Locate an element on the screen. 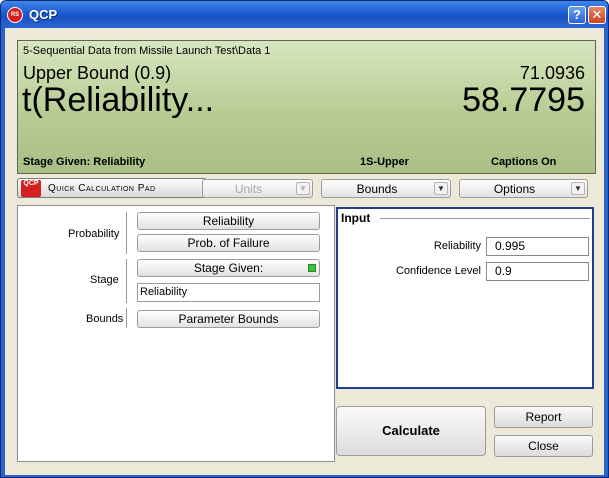  reliability-input: 0.995 is located at coordinates (537, 246).